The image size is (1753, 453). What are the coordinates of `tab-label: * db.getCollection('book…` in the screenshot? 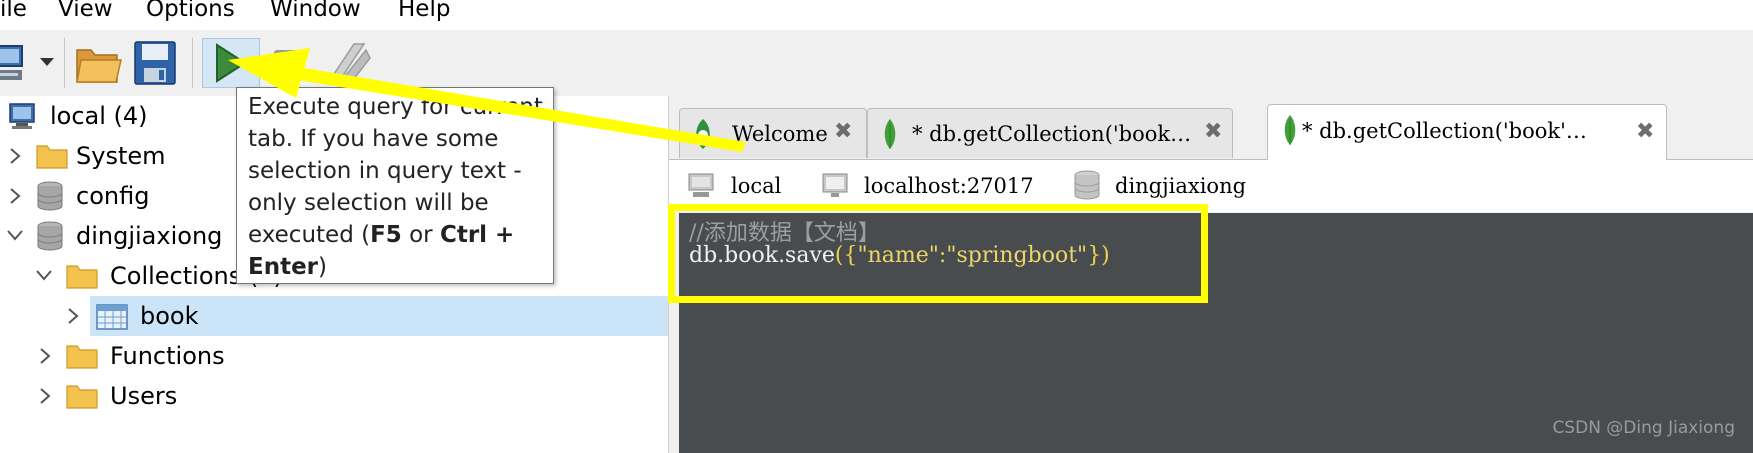 It's located at (1052, 134).